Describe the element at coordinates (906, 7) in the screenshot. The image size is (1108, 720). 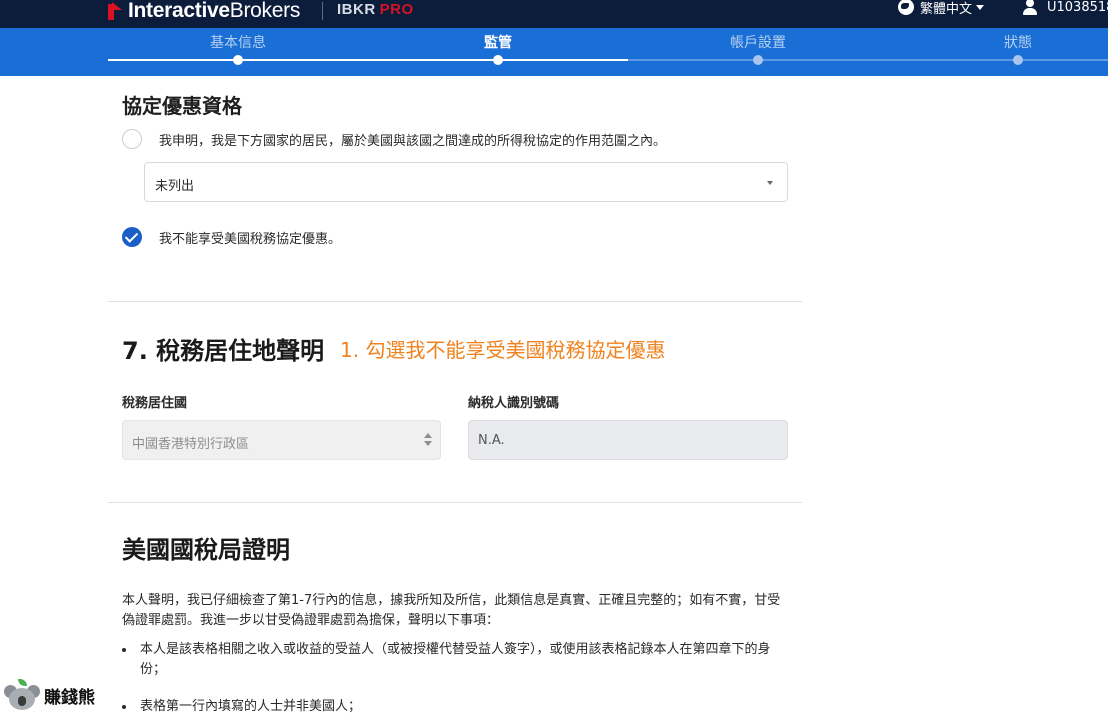
I see `globe-icon` at that location.